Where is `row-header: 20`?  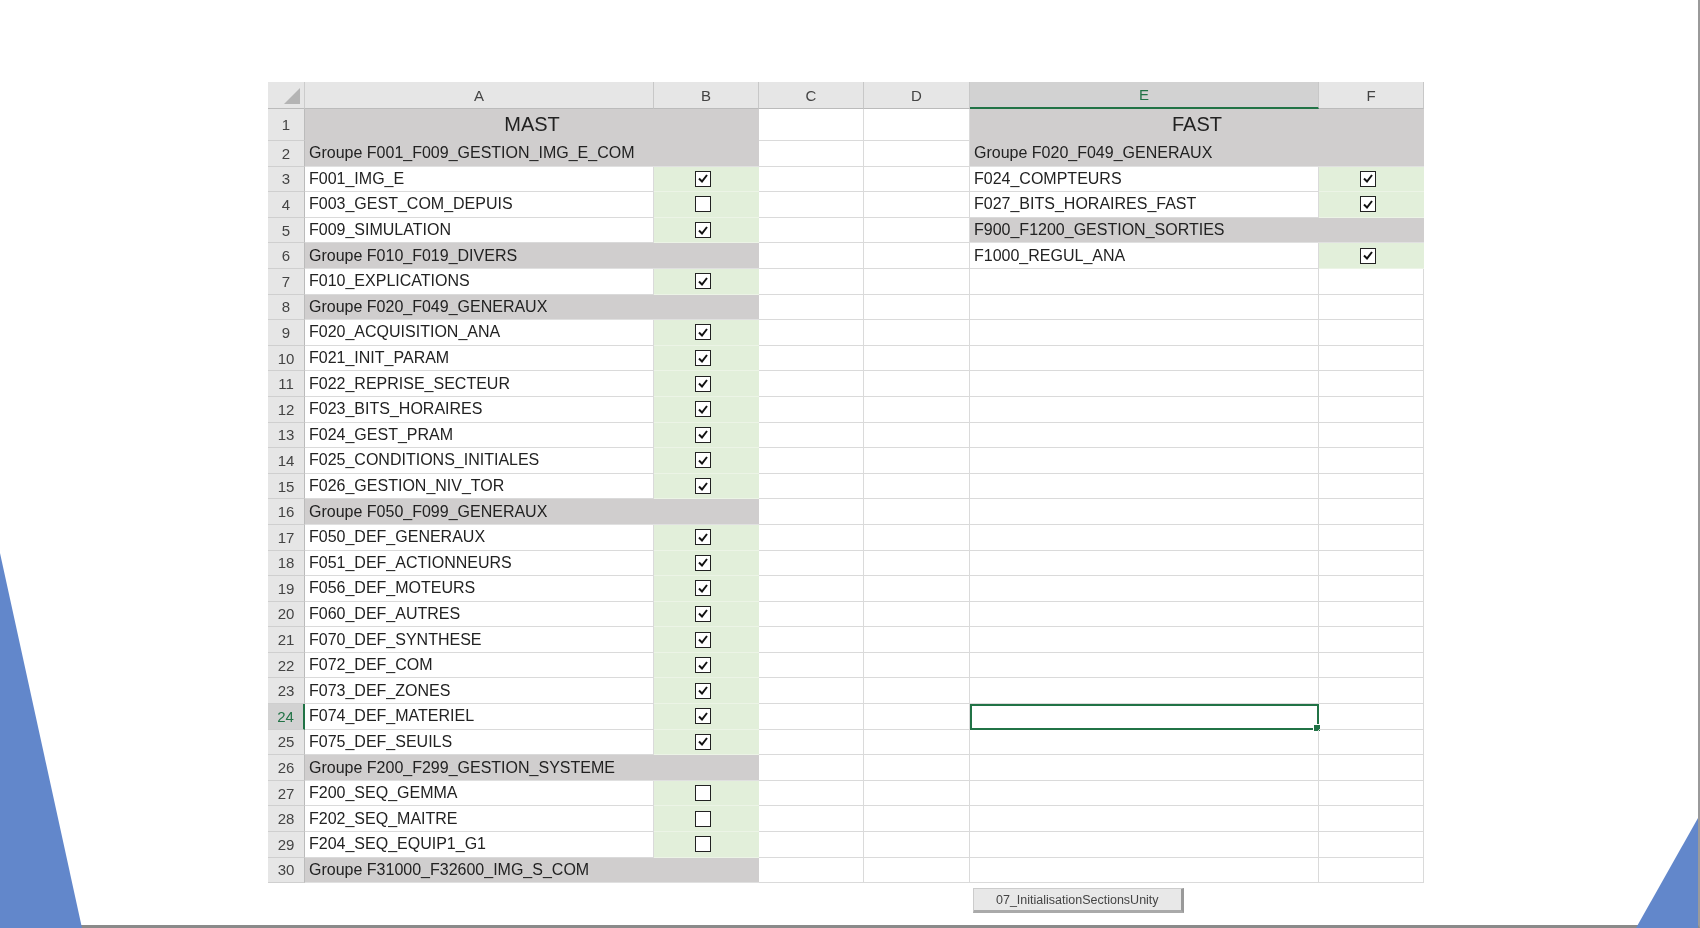
row-header: 20 is located at coordinates (286, 614).